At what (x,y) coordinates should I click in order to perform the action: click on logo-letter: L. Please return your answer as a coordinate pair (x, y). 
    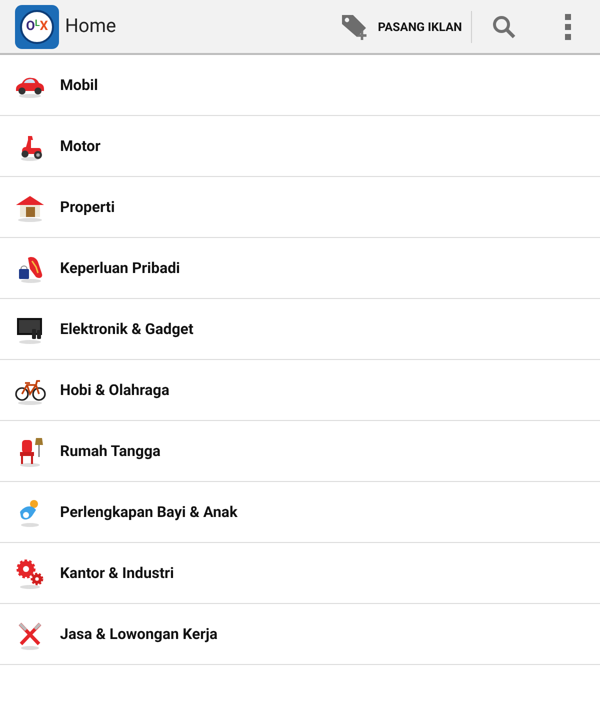
    Looking at the image, I should click on (37, 24).